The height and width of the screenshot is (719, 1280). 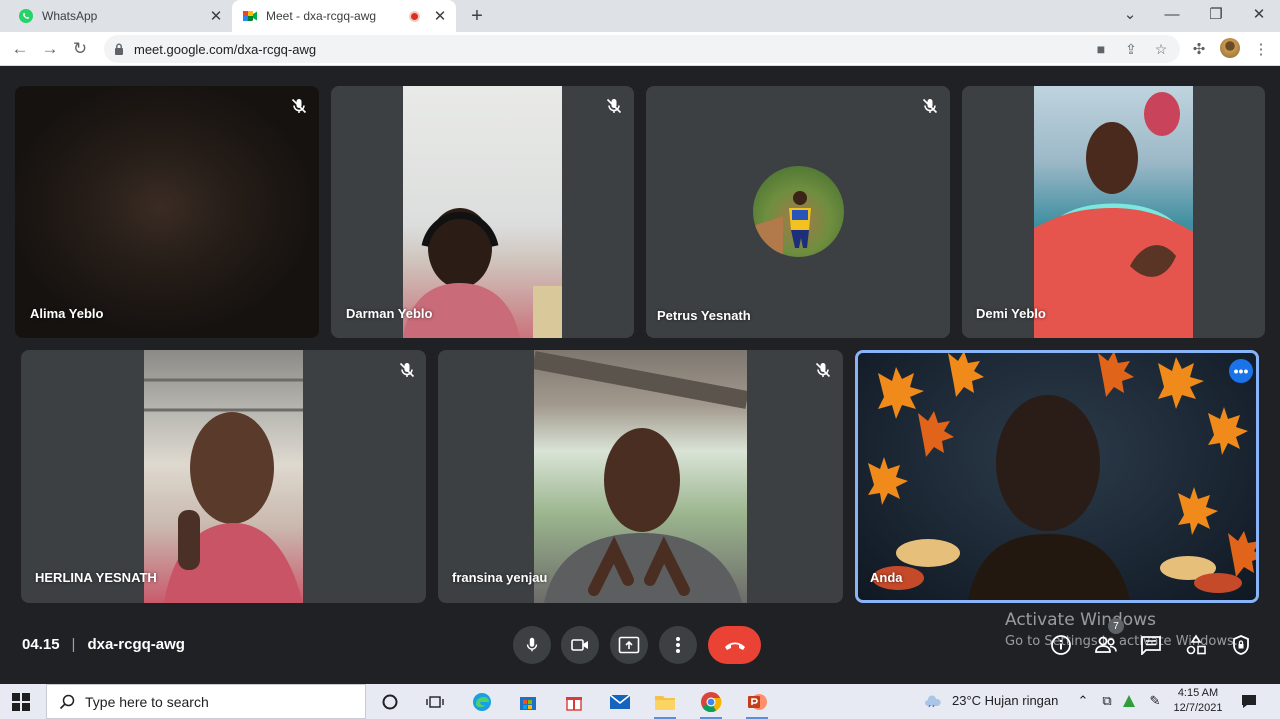 What do you see at coordinates (620, 702) in the screenshot?
I see `mail-icon` at bounding box center [620, 702].